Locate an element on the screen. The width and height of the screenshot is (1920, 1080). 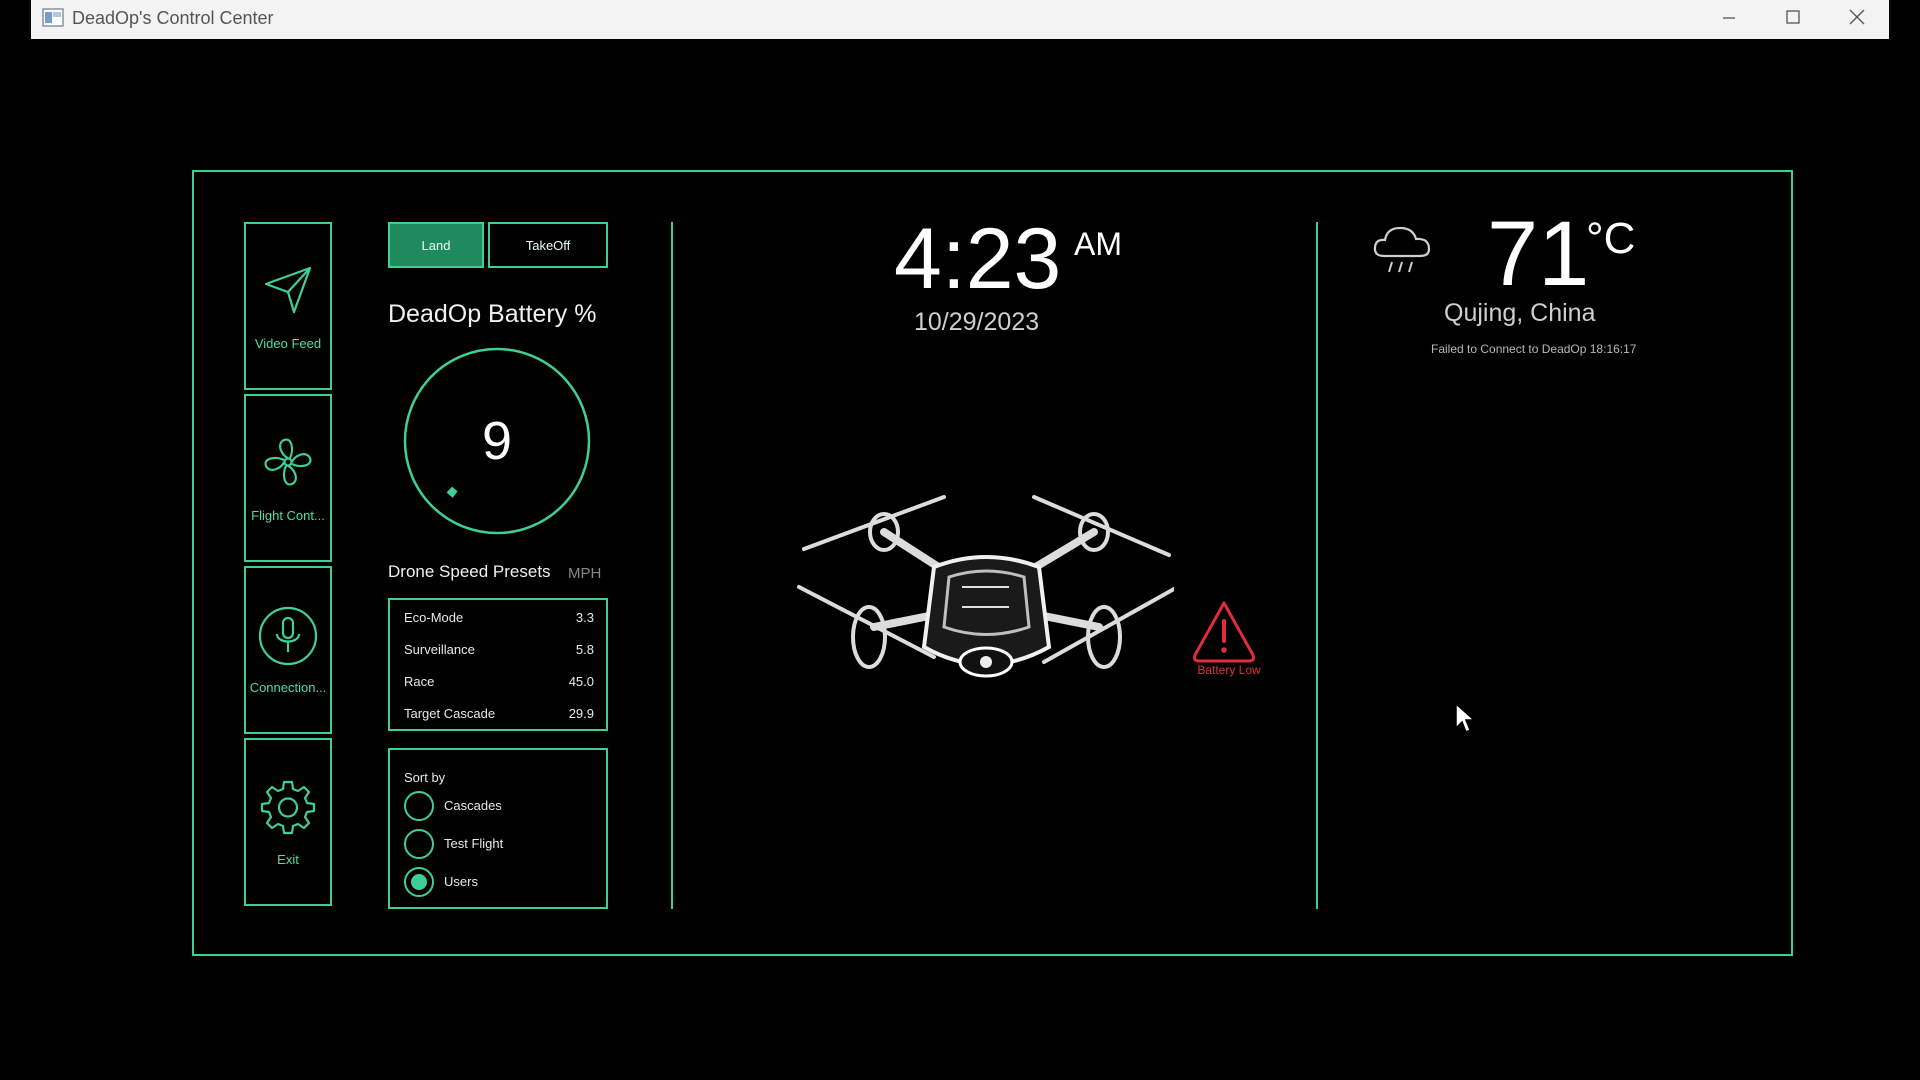
radio-label: Test Flight is located at coordinates (474, 843).